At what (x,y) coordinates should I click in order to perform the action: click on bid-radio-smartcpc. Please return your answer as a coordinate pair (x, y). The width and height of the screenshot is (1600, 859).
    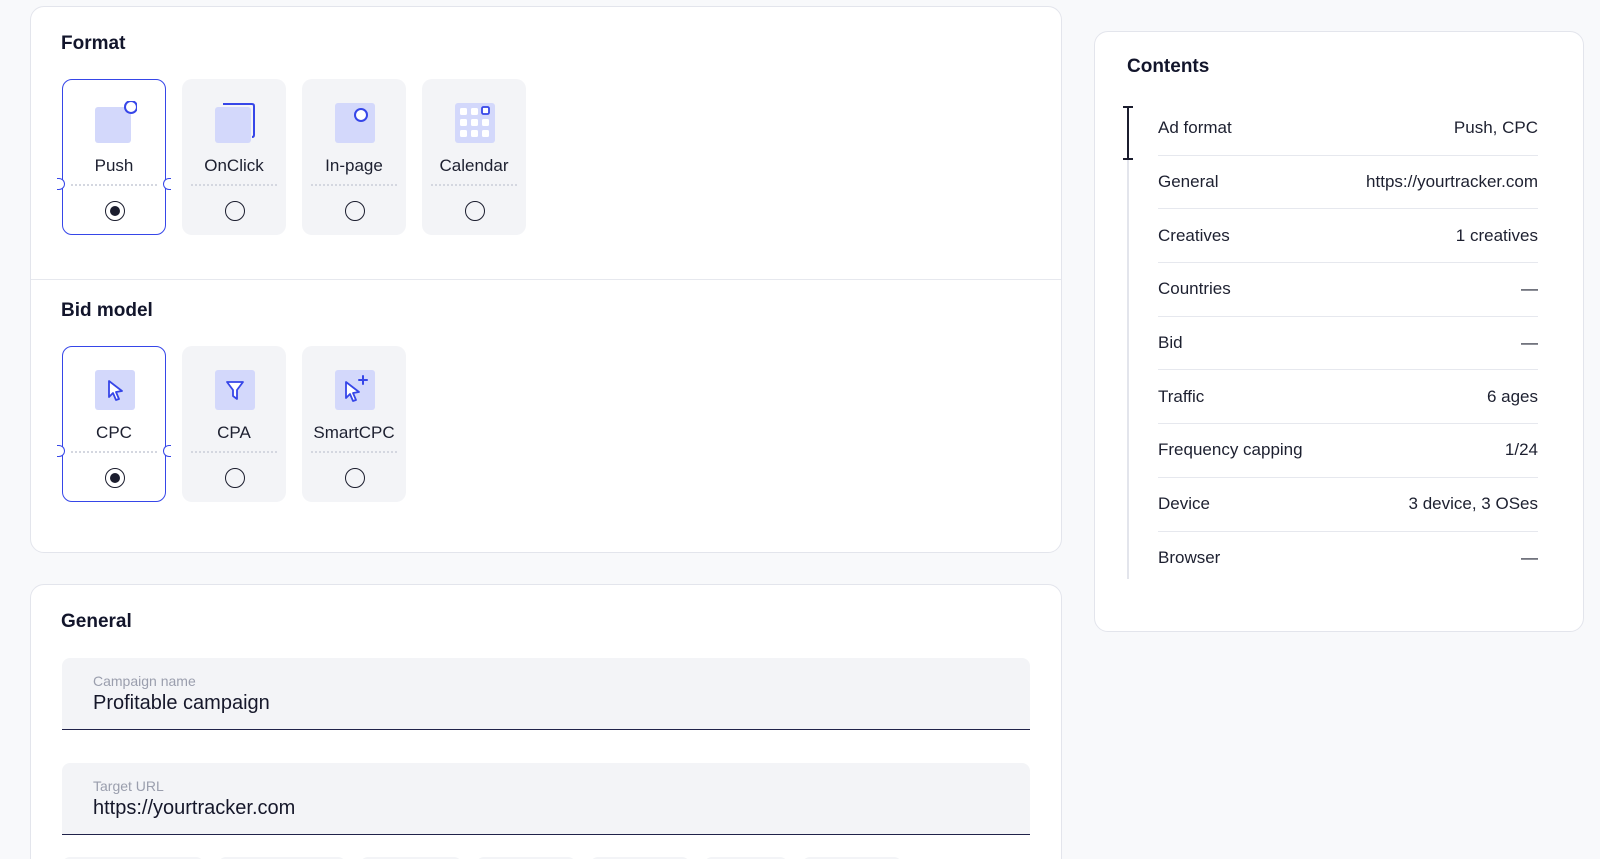
    Looking at the image, I should click on (355, 478).